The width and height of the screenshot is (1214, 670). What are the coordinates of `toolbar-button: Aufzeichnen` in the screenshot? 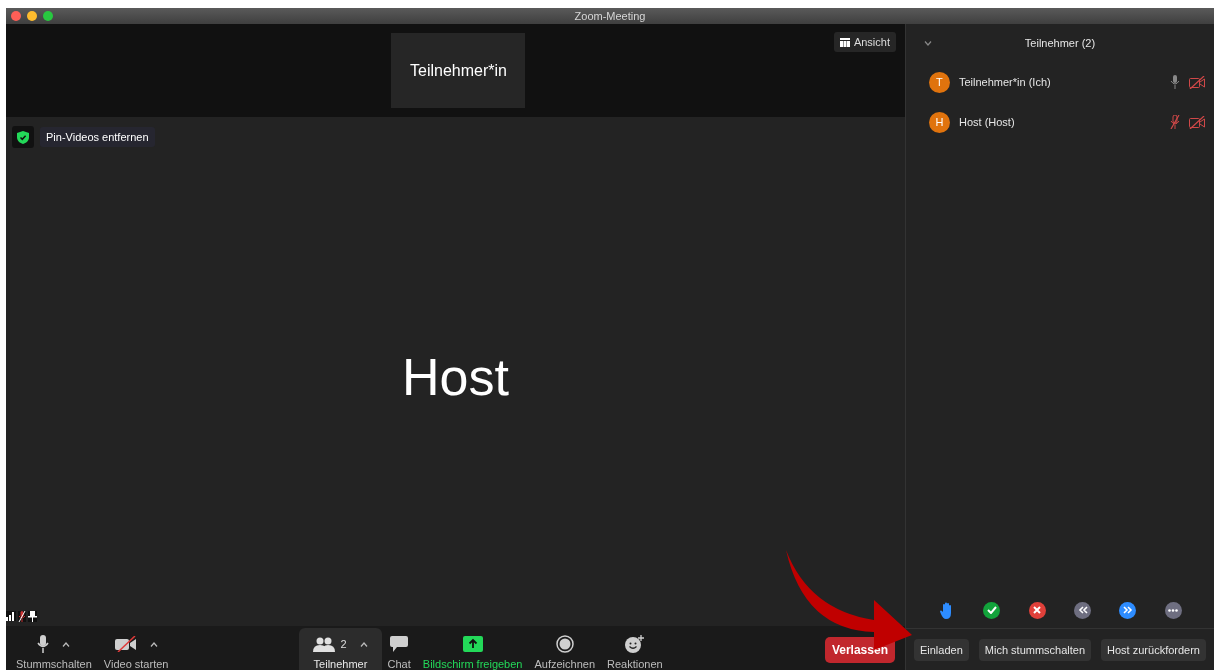 It's located at (564, 649).